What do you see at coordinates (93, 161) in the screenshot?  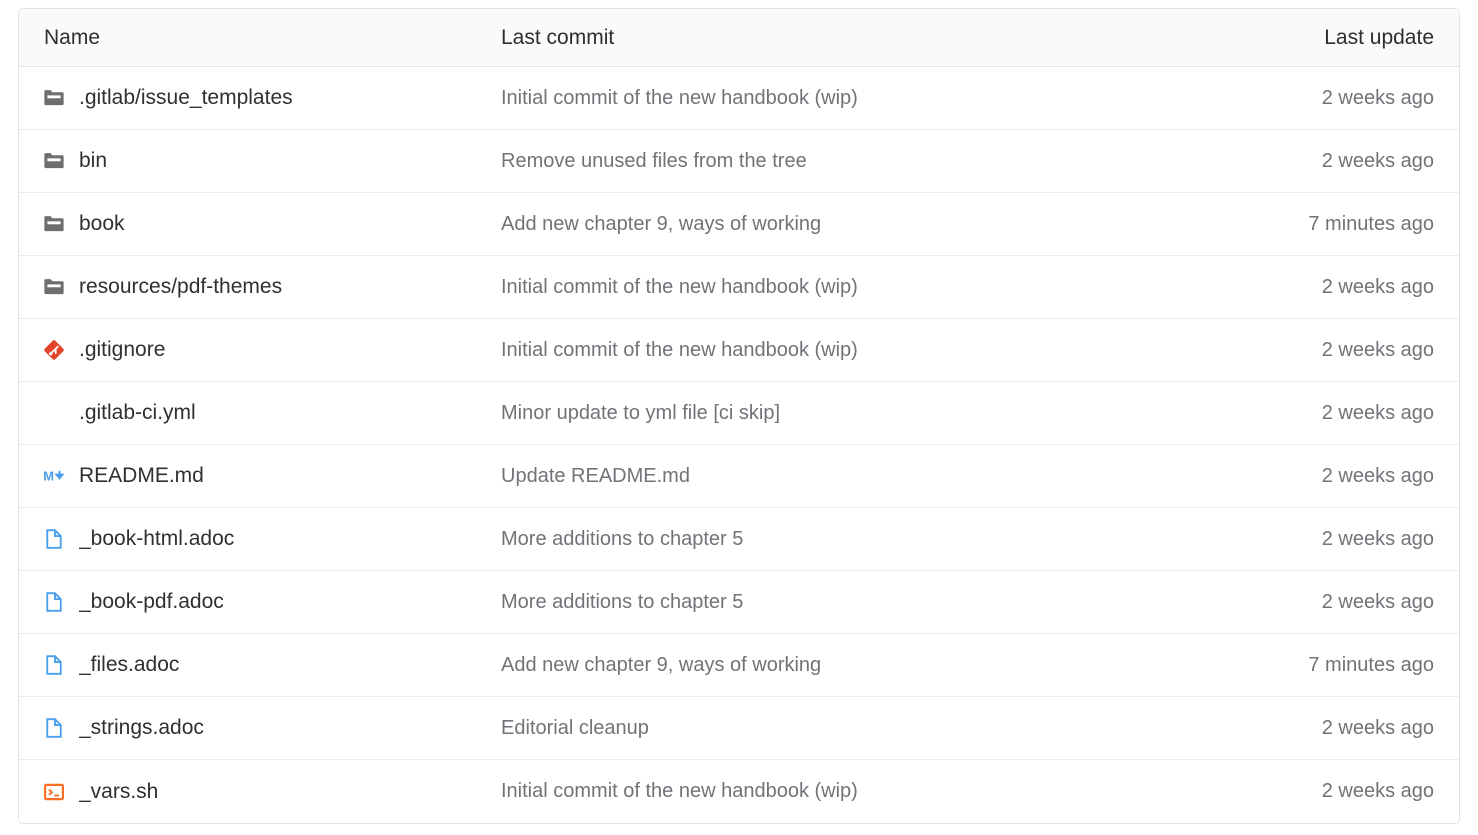 I see `file-name-link: bin` at bounding box center [93, 161].